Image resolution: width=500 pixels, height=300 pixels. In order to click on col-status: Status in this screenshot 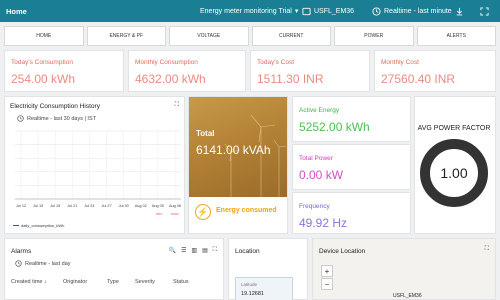, I will do `click(188, 282)`.